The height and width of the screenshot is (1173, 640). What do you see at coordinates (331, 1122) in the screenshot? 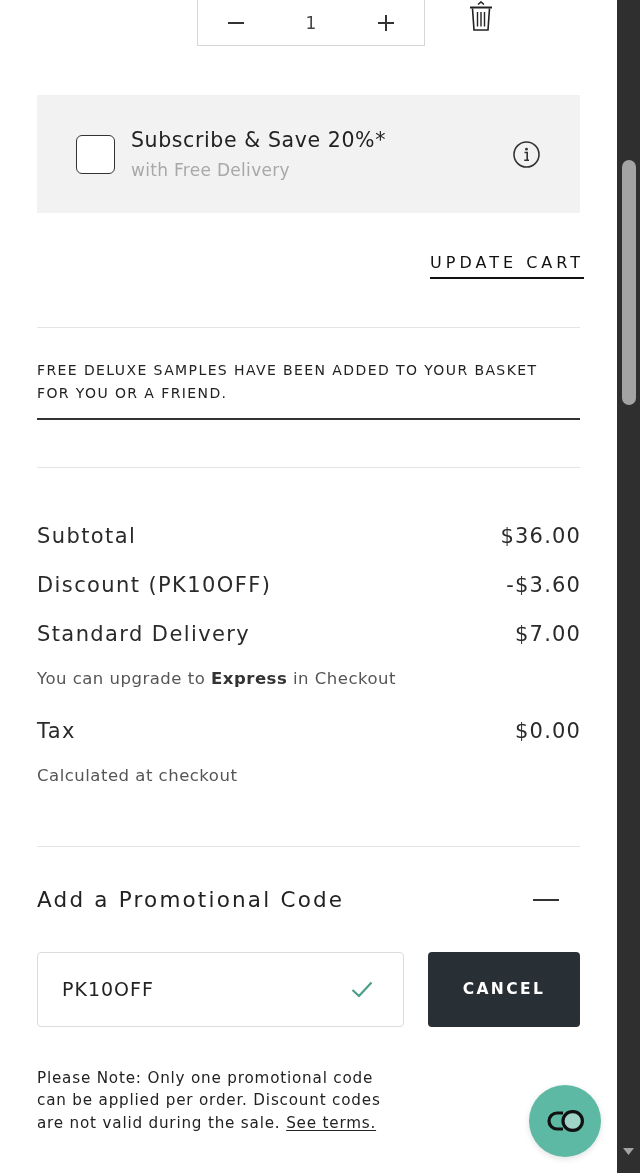
I see `see-terms-link: See terms.` at bounding box center [331, 1122].